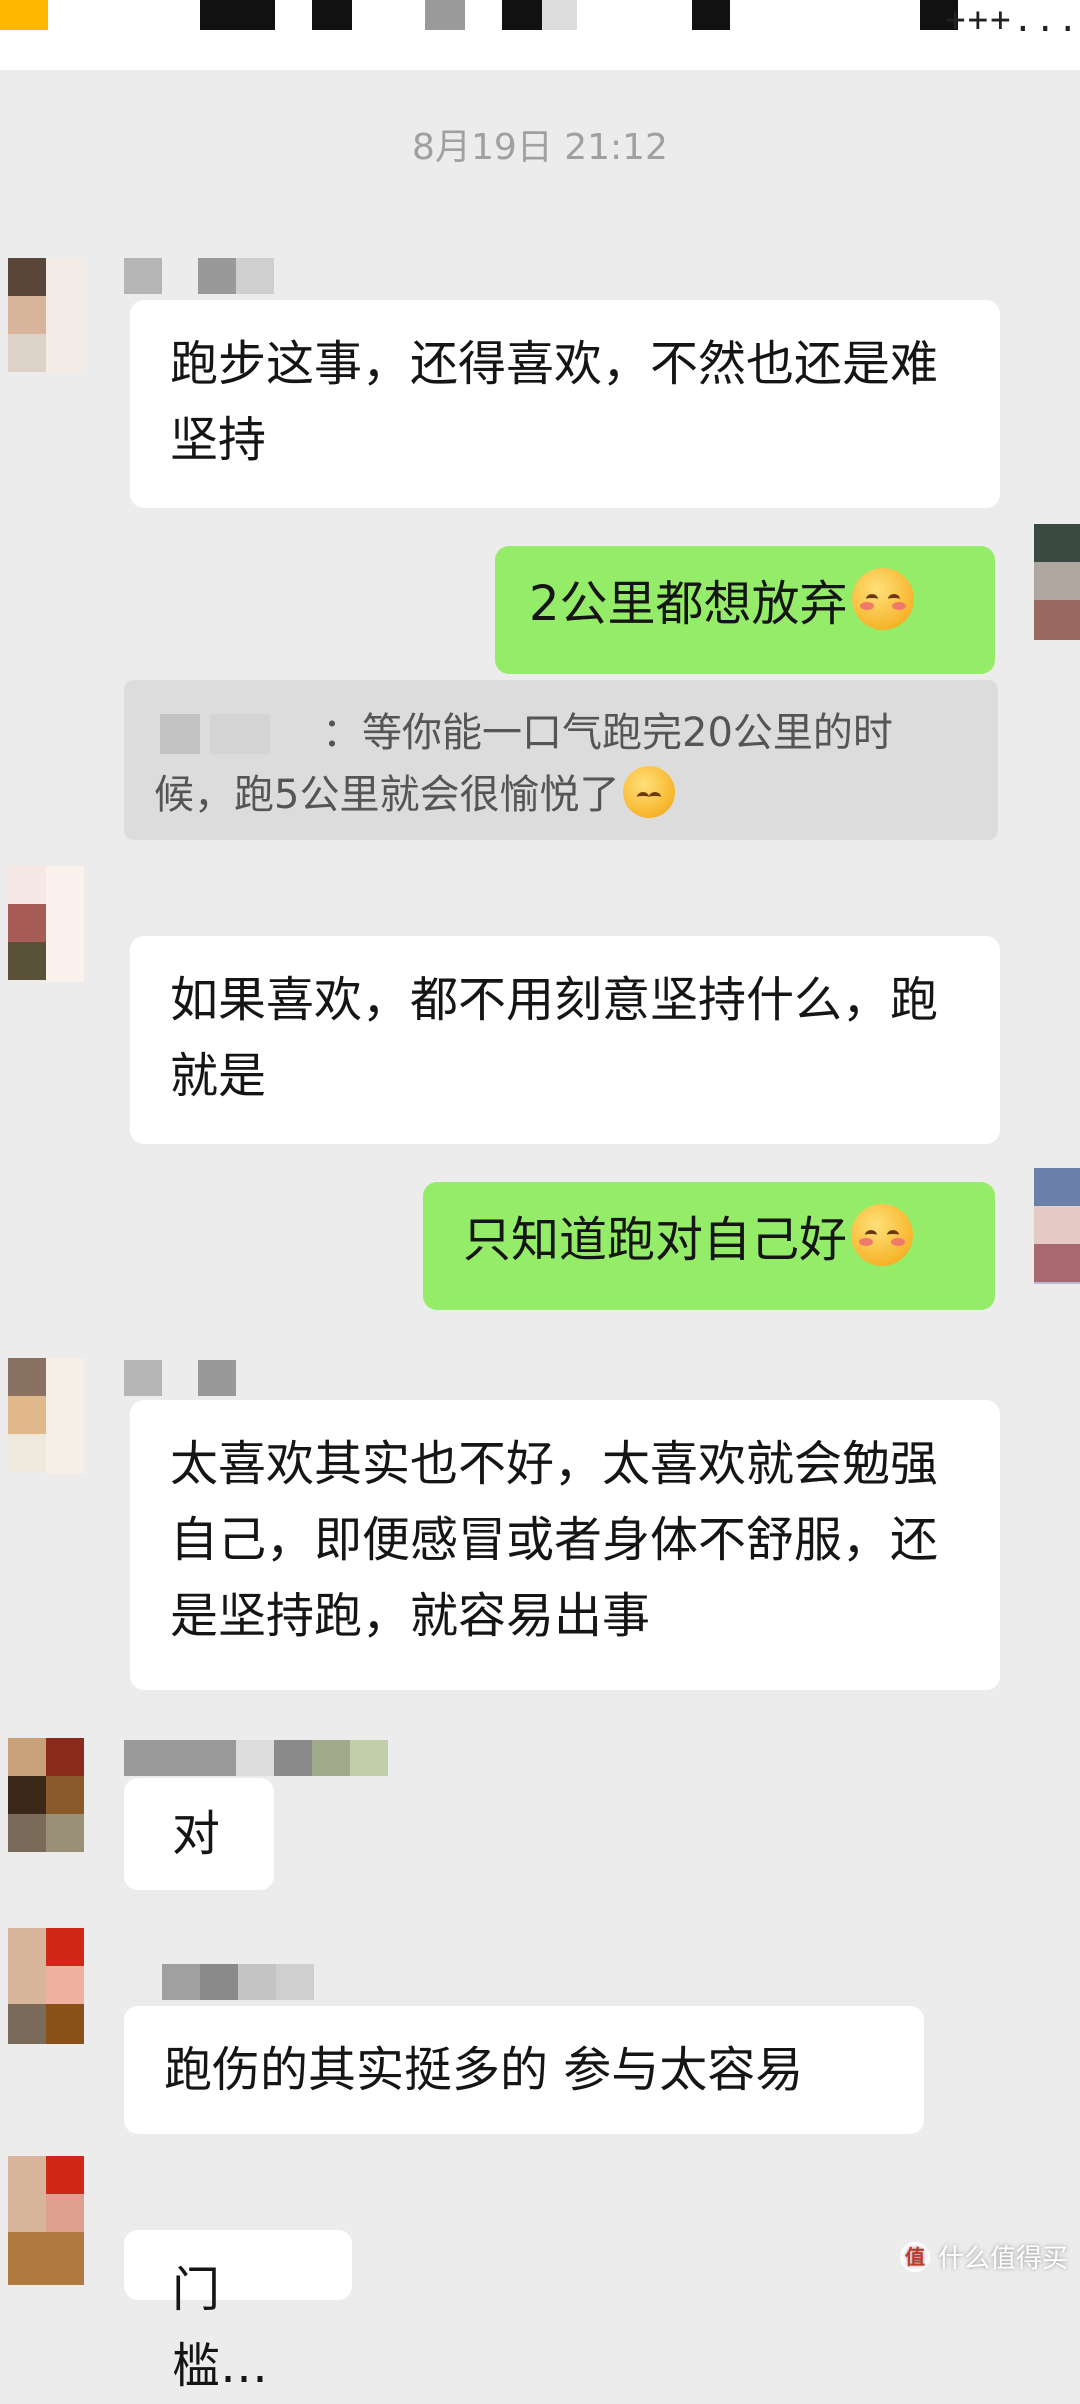  I want to click on message-bubble: 对, so click(199, 1834).